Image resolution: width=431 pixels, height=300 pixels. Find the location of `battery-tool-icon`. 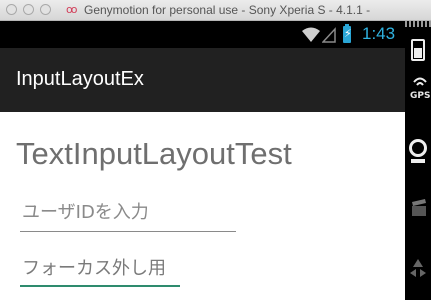

battery-tool-icon is located at coordinates (418, 50).